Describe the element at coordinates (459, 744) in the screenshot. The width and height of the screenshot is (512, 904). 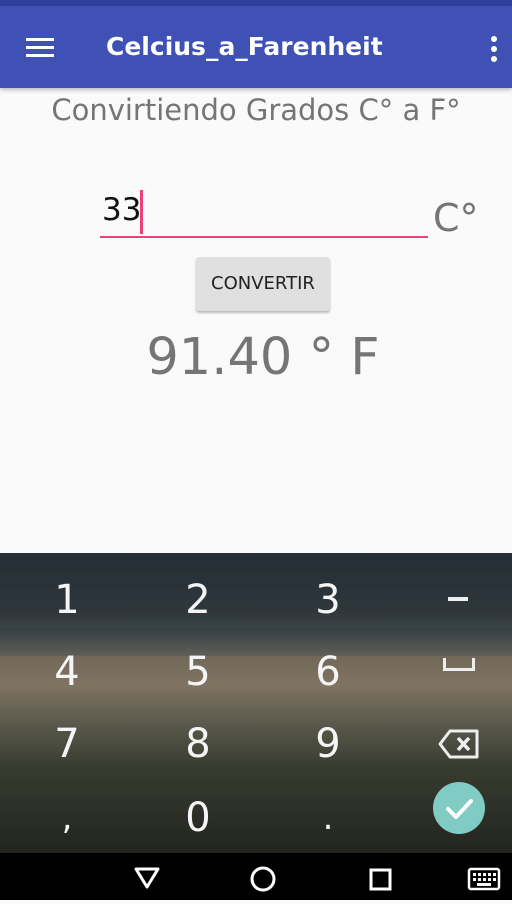
I see `backspace-icon` at that location.